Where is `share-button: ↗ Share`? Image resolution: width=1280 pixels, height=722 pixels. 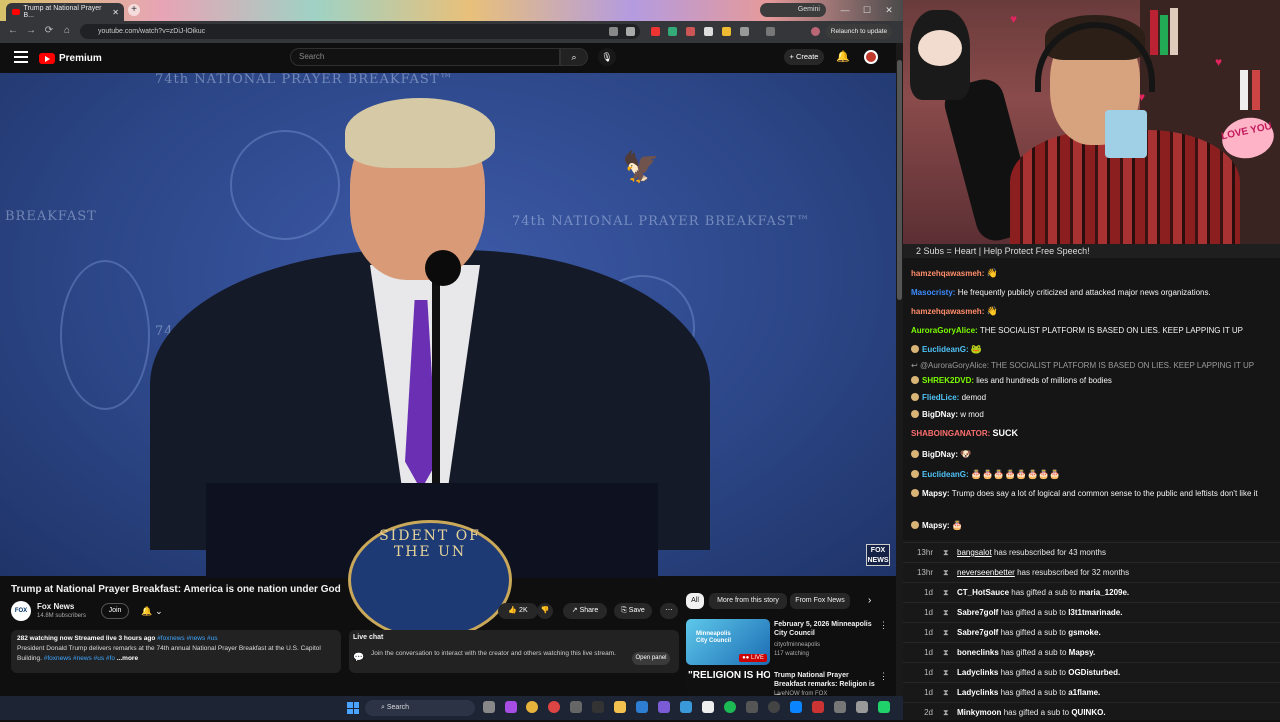
share-button: ↗ Share is located at coordinates (585, 611).